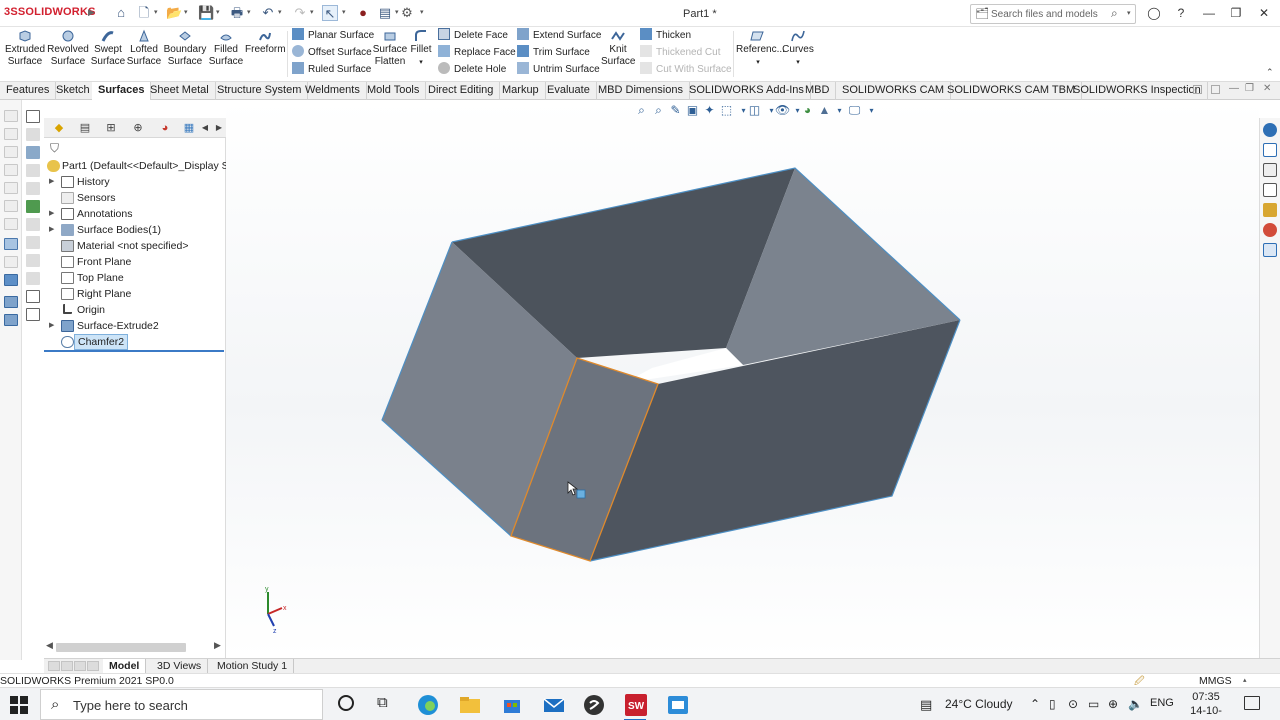 The image size is (1280, 720). What do you see at coordinates (641, 91) in the screenshot?
I see `tab-mbd-dimensions: MBD Dimensions` at bounding box center [641, 91].